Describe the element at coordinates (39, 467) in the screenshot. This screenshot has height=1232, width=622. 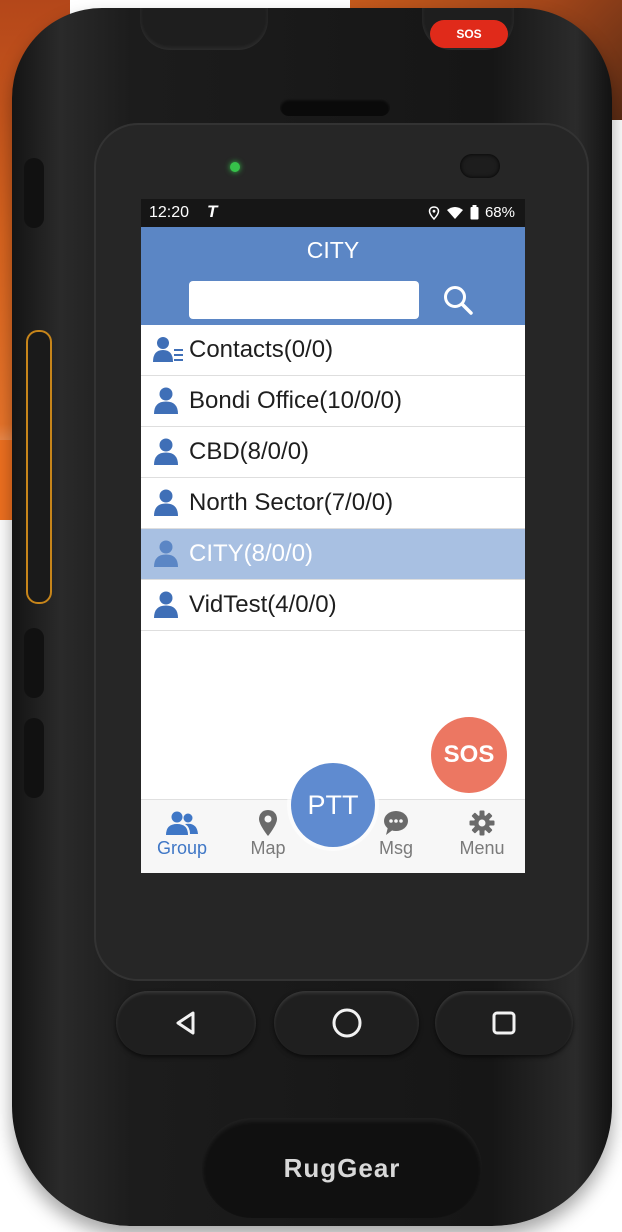
I see `side-ptt-key` at that location.